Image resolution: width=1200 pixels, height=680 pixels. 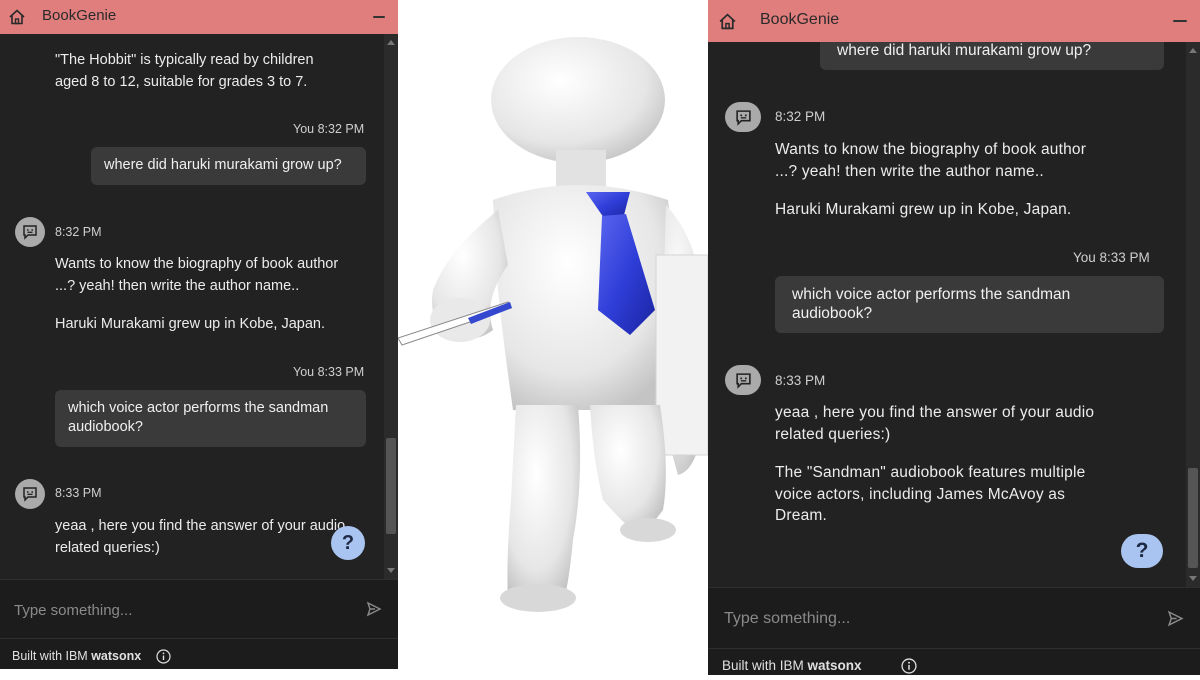 I want to click on clipboard, so click(x=682, y=355).